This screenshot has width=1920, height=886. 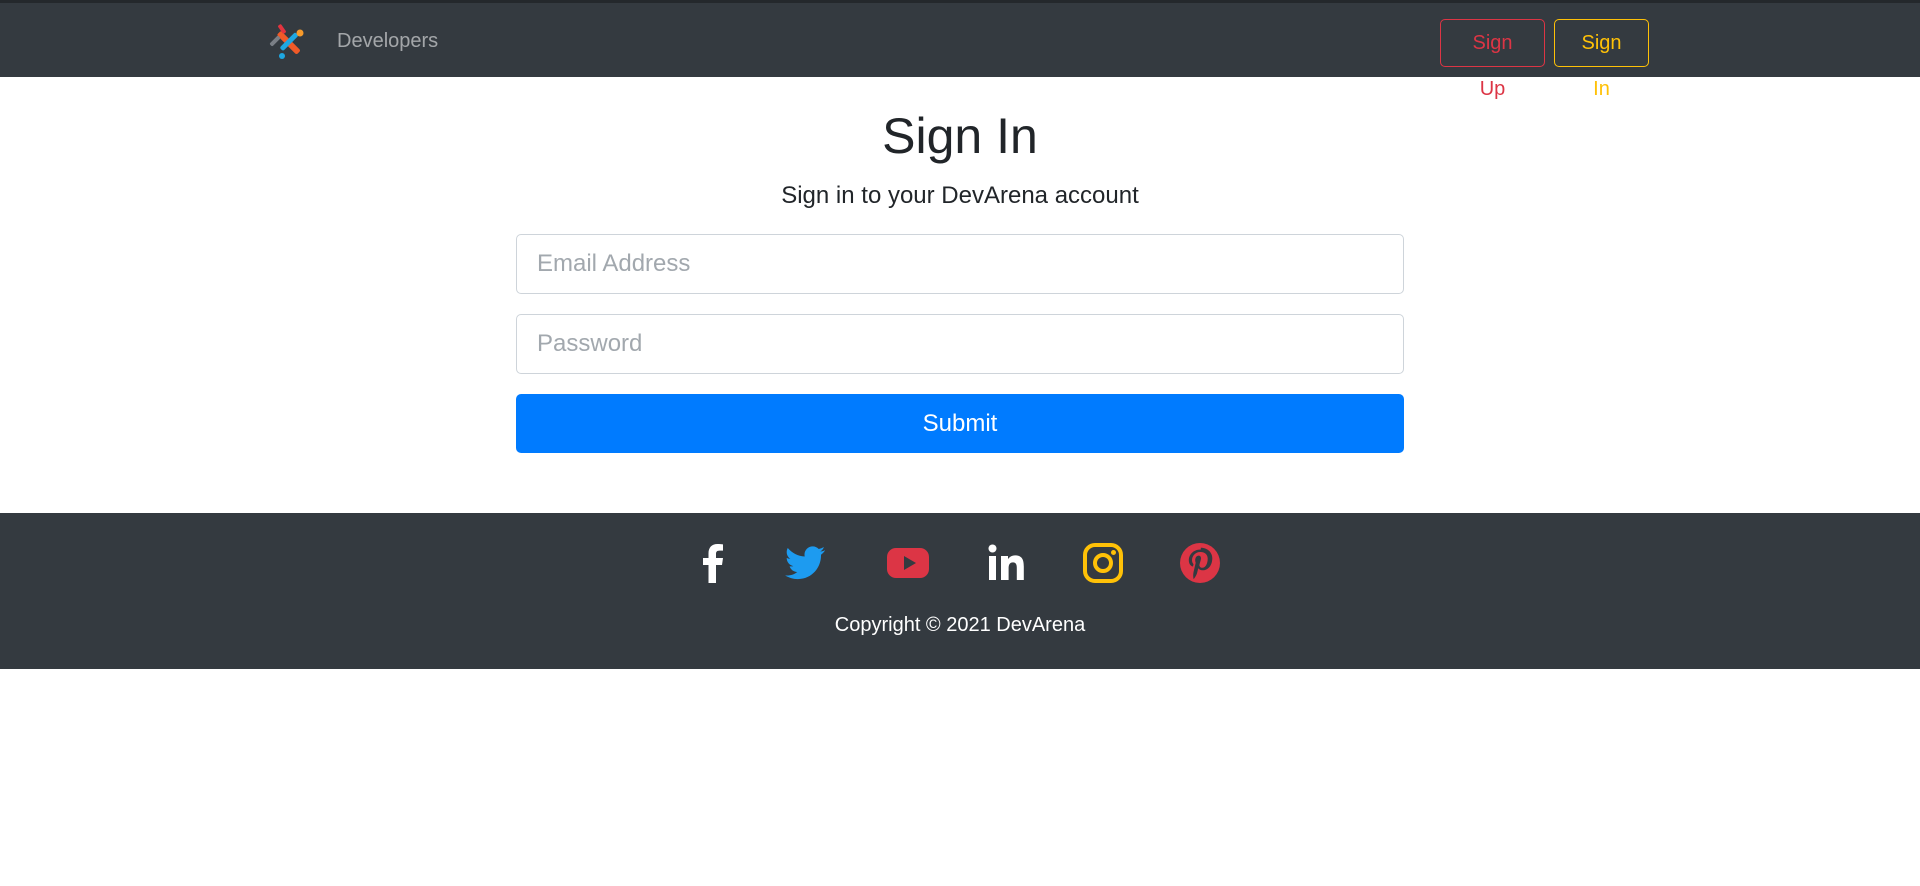 I want to click on sign-up-button: Sign Up, so click(x=1492, y=59).